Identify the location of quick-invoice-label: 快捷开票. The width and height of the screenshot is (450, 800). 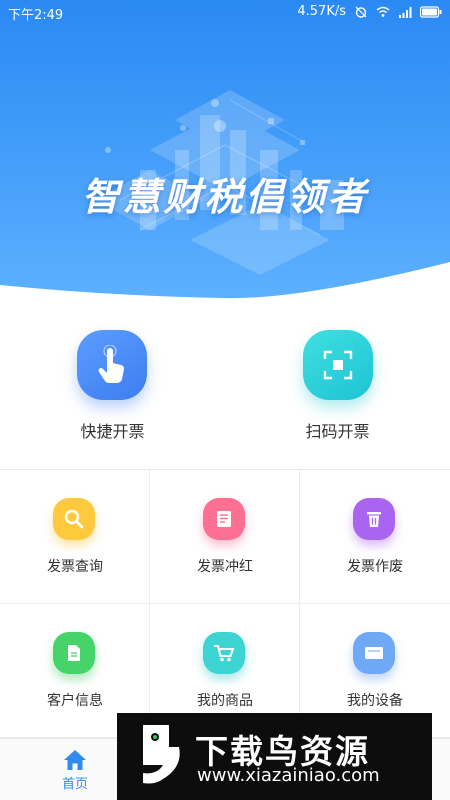
(112, 431).